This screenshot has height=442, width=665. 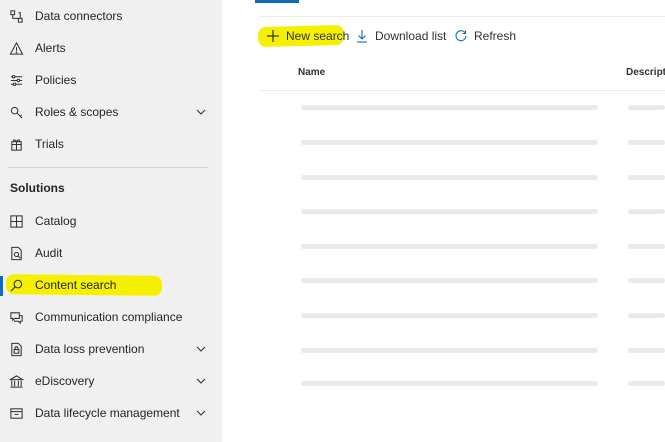 I want to click on download-list-label: Download list, so click(x=411, y=36).